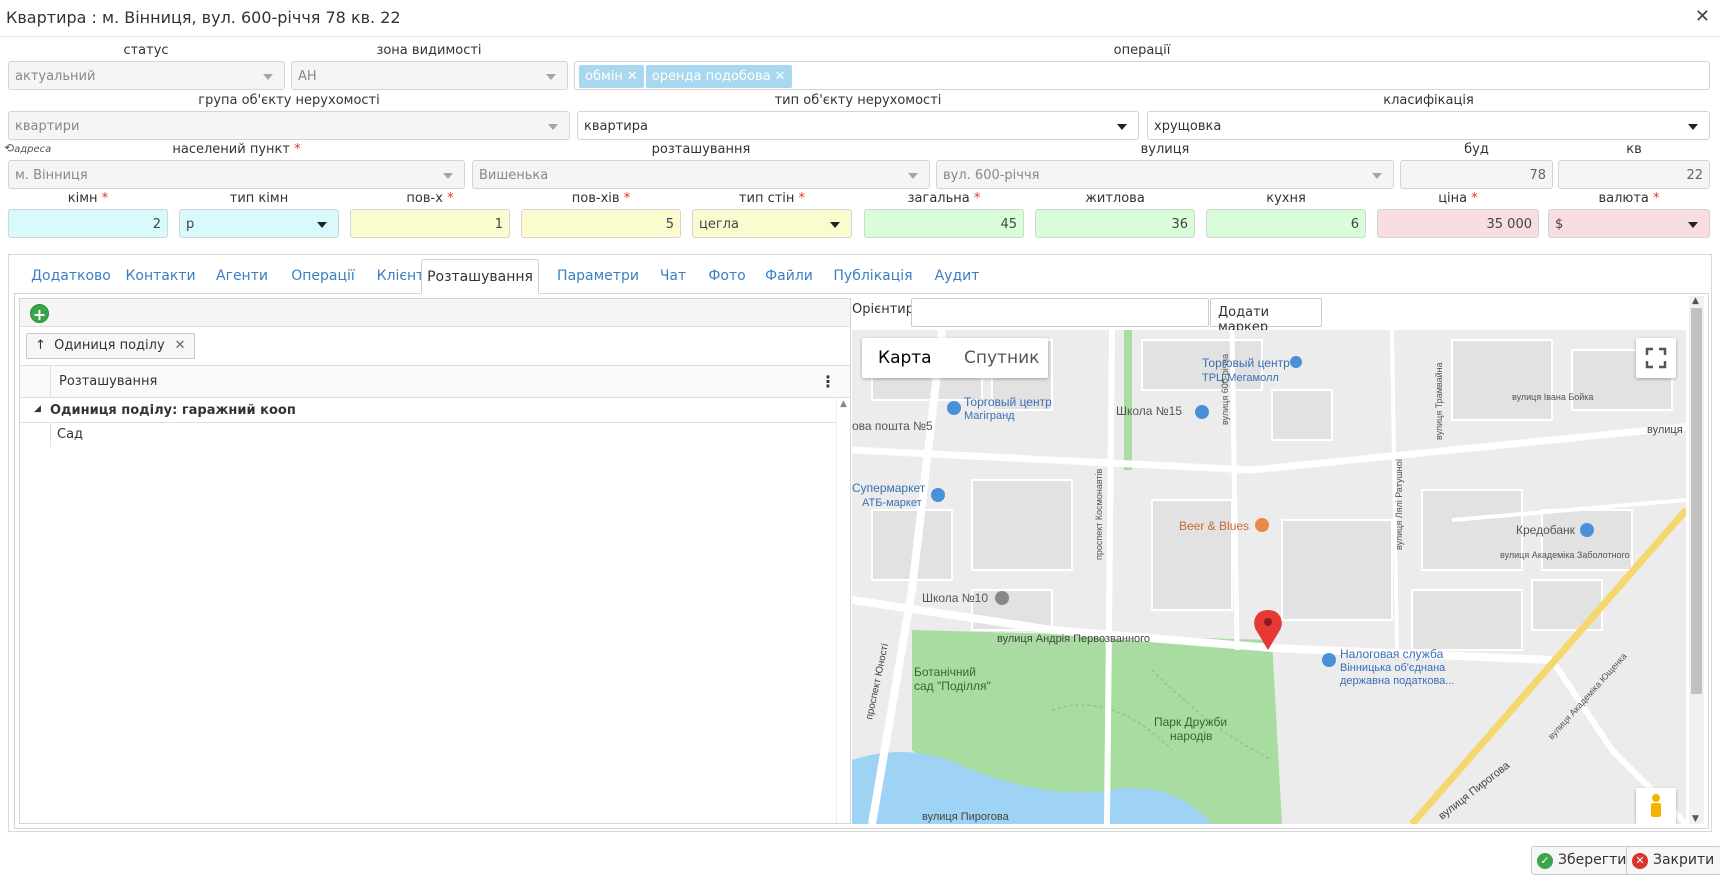 This screenshot has width=1720, height=880. Describe the element at coordinates (1060, 312) in the screenshot. I see `landmark-input` at that location.